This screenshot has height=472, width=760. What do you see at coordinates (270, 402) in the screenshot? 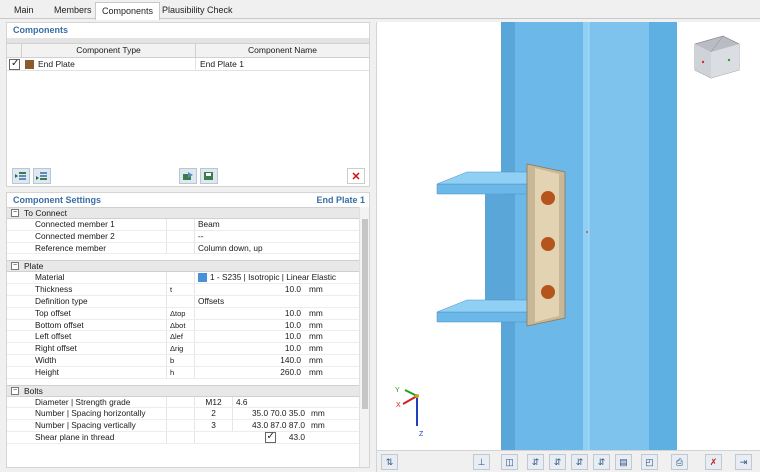
I see `param-value-b: 4.6` at bounding box center [270, 402].